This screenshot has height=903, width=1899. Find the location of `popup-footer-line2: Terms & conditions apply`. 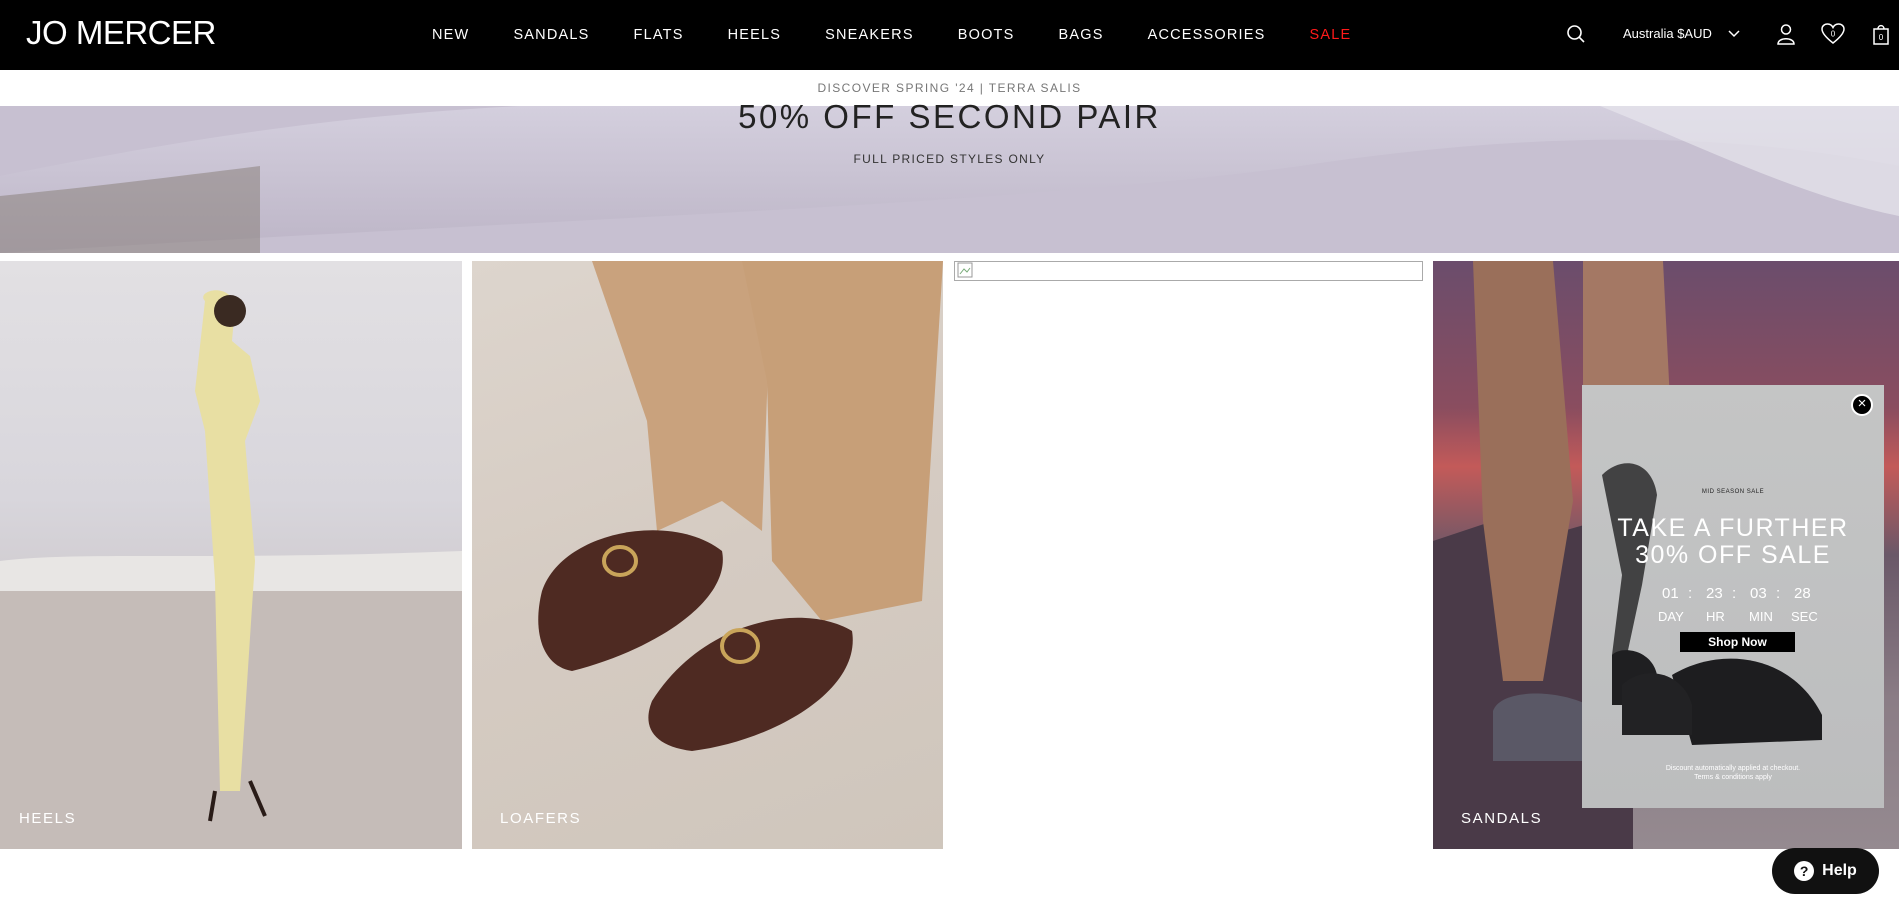

popup-footer-line2: Terms & conditions apply is located at coordinates (1733, 777).